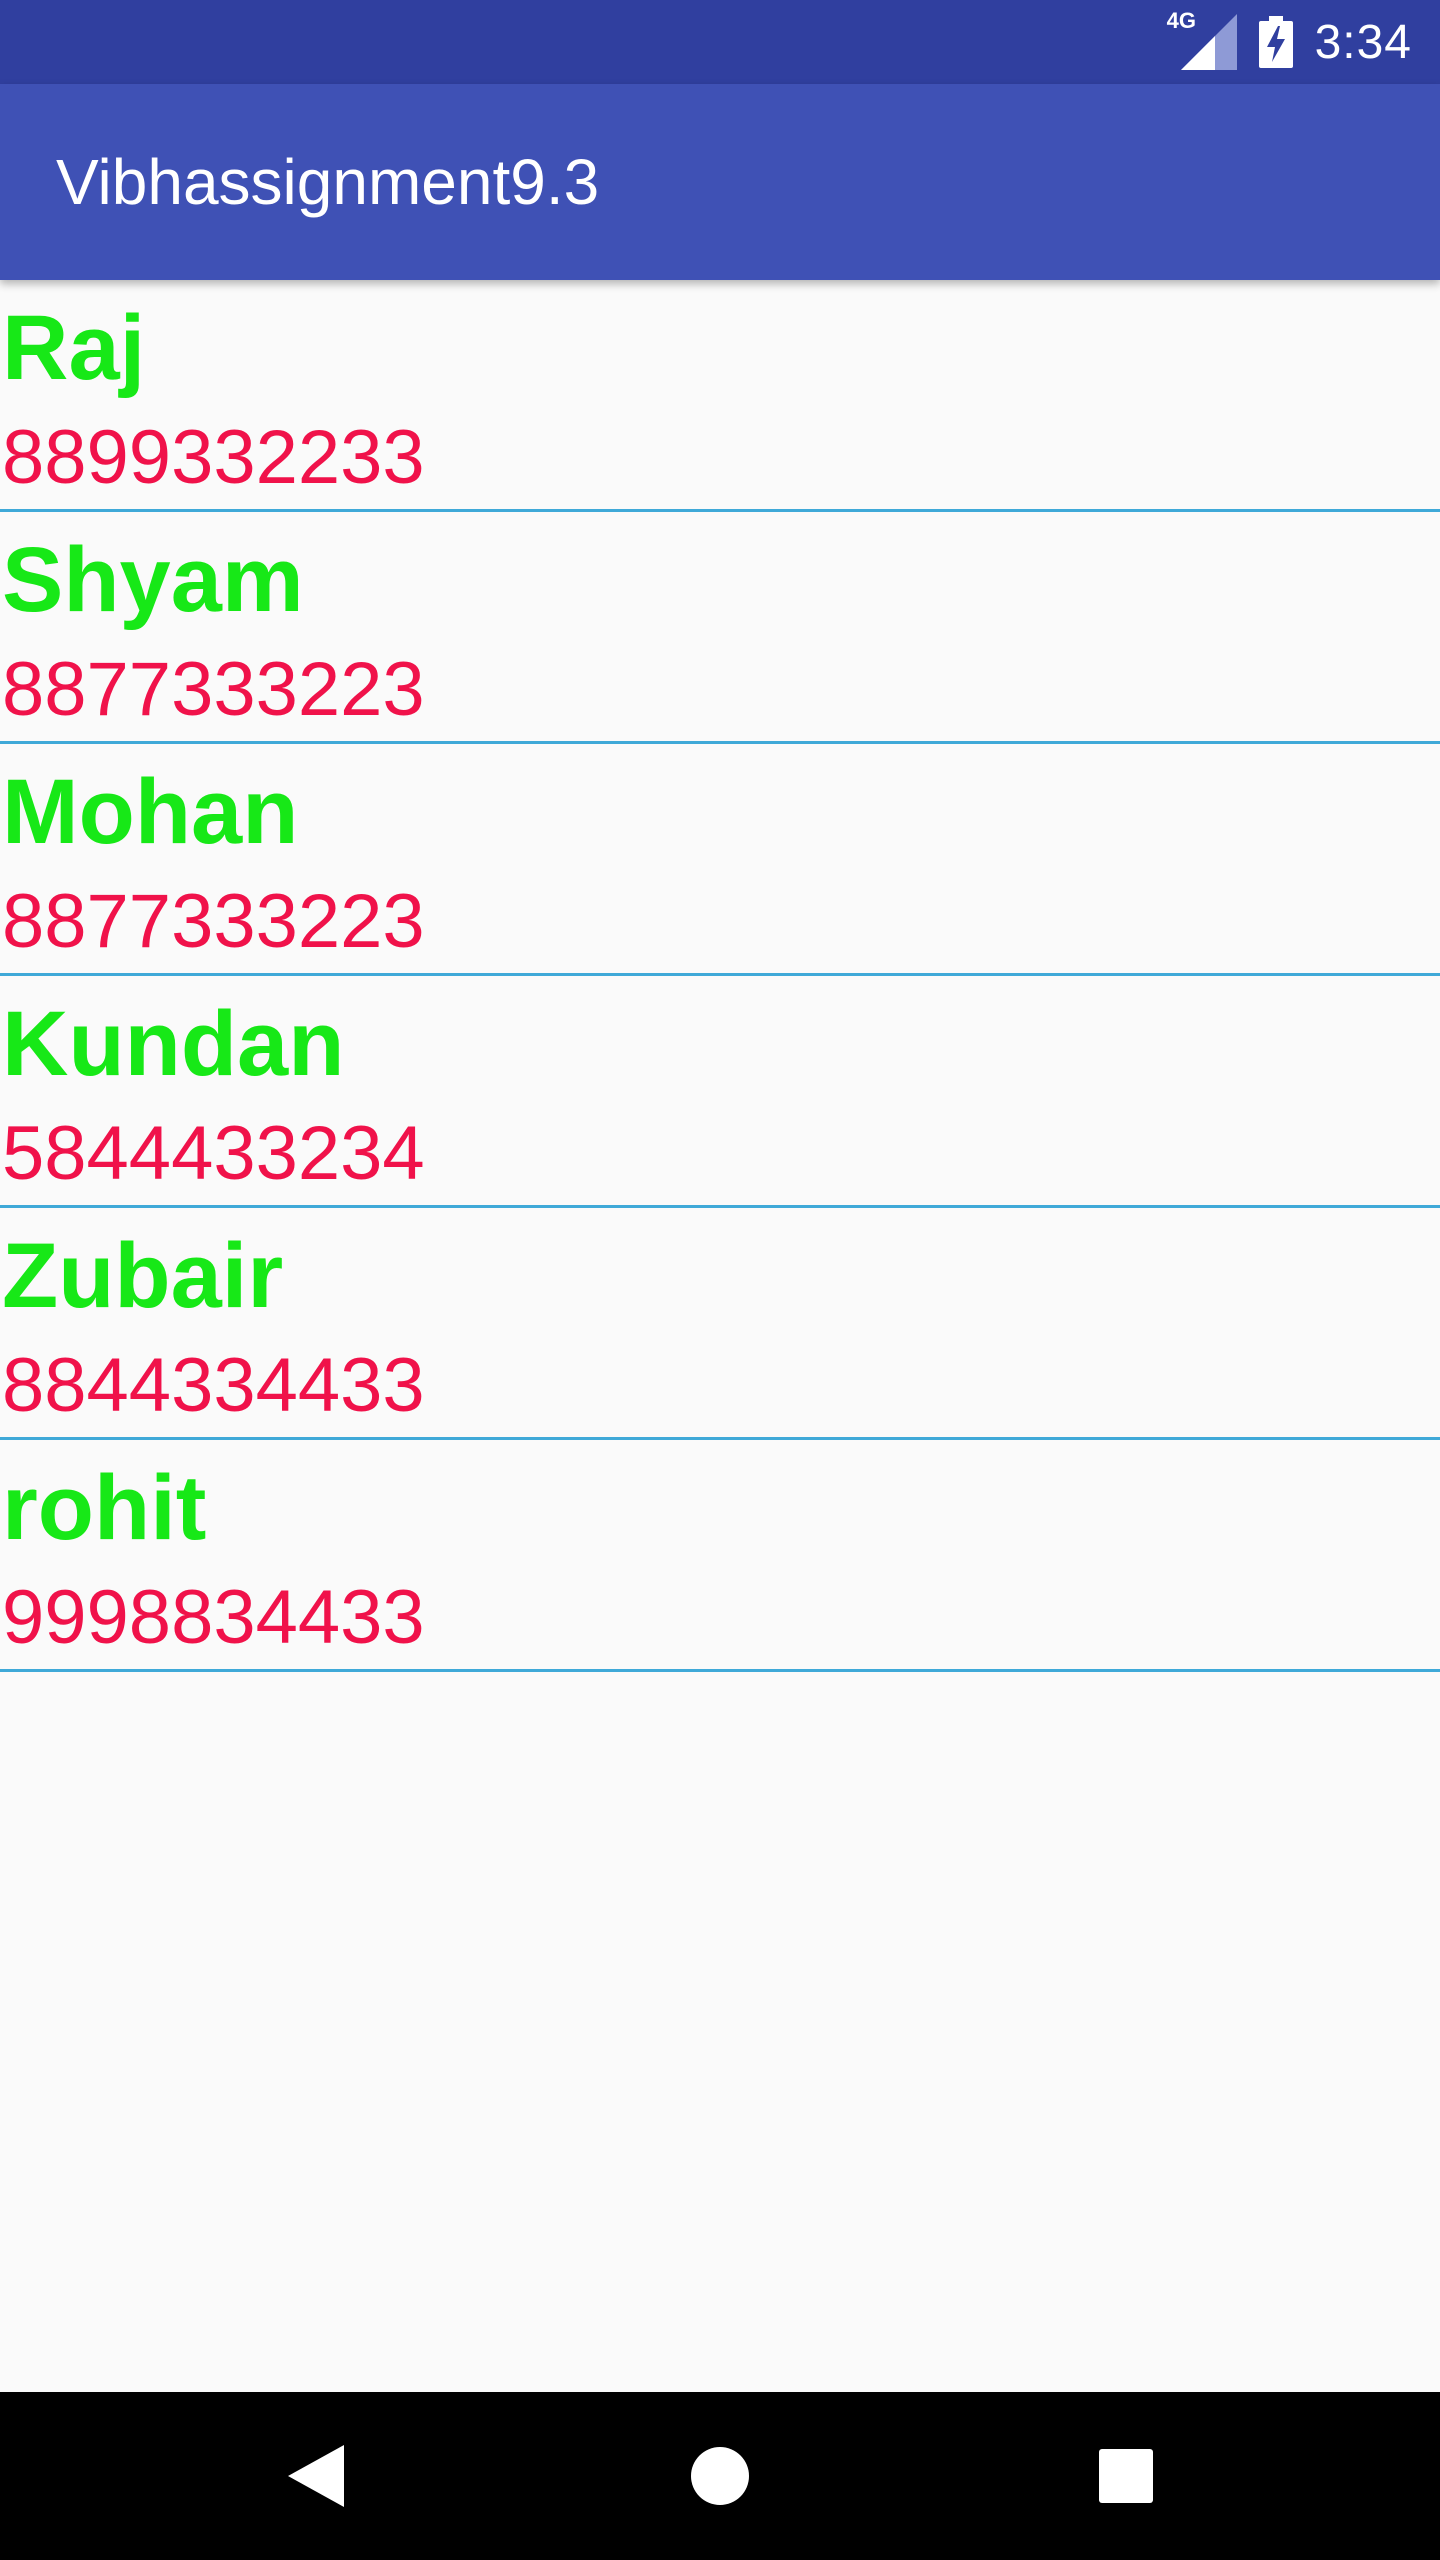  What do you see at coordinates (720, 1556) in the screenshot?
I see `list-item: rohit 9998834433` at bounding box center [720, 1556].